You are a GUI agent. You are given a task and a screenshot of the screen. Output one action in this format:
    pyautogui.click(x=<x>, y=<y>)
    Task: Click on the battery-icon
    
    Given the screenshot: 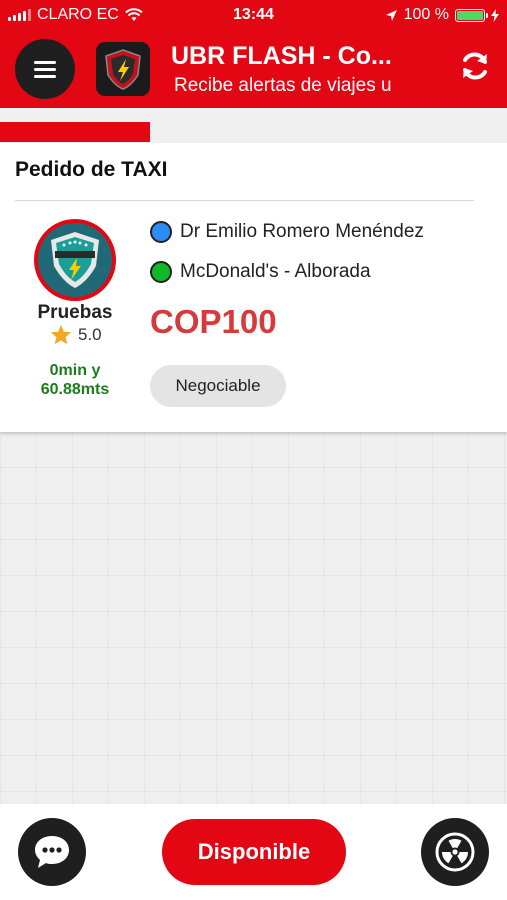 What is the action you would take?
    pyautogui.click(x=471, y=15)
    